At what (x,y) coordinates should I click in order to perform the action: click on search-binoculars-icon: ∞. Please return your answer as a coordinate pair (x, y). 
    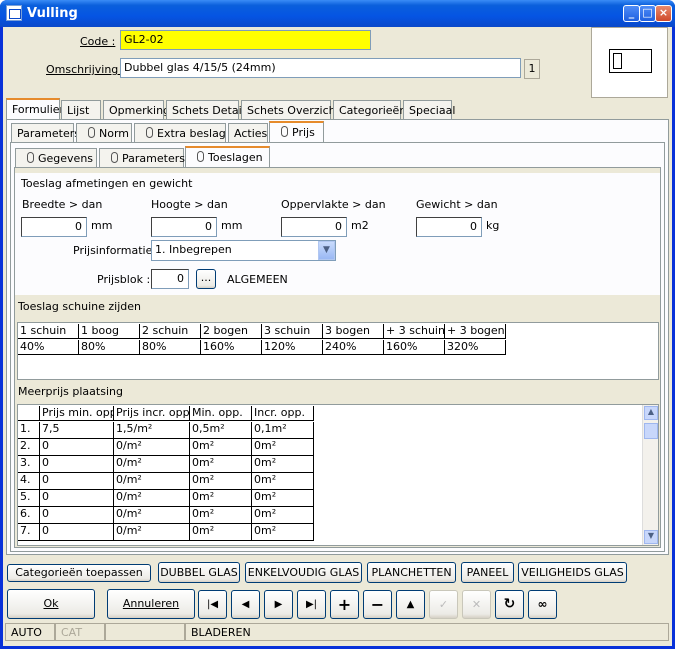
    Looking at the image, I should click on (542, 604).